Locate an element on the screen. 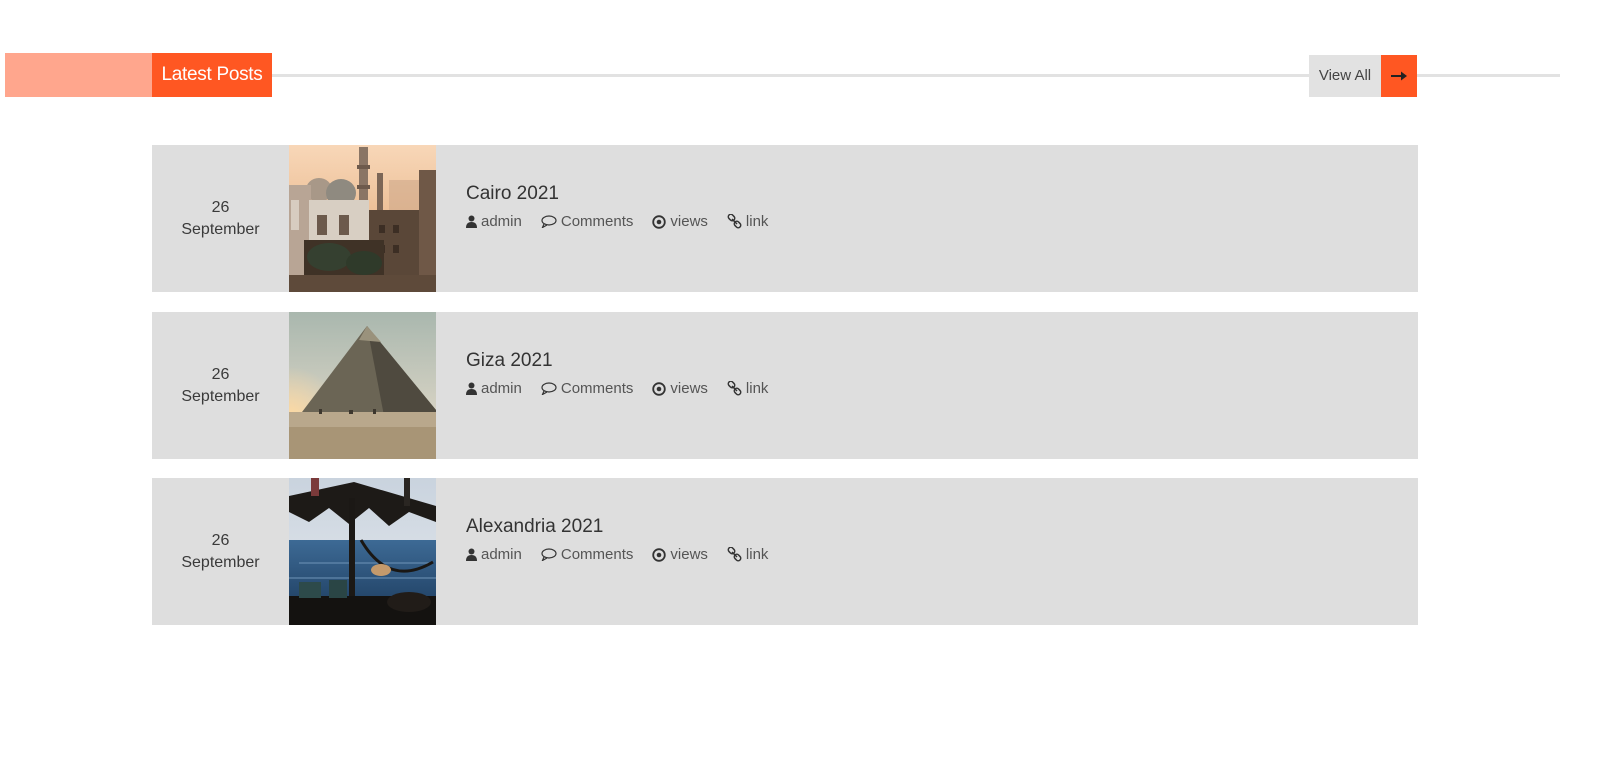 This screenshot has width=1600, height=757. view-all-button: View All is located at coordinates (1363, 76).